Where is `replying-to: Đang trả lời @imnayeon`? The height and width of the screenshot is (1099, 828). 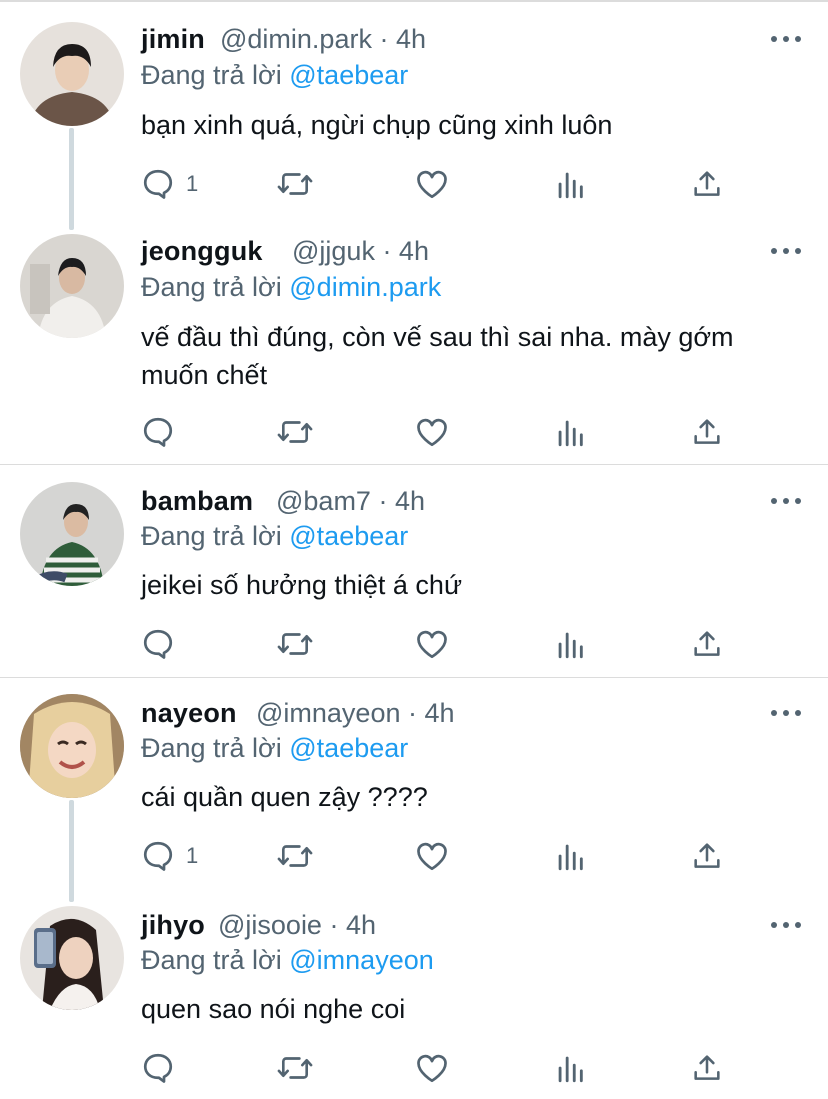
replying-to: Đang trả lời @imnayeon is located at coordinates (287, 960).